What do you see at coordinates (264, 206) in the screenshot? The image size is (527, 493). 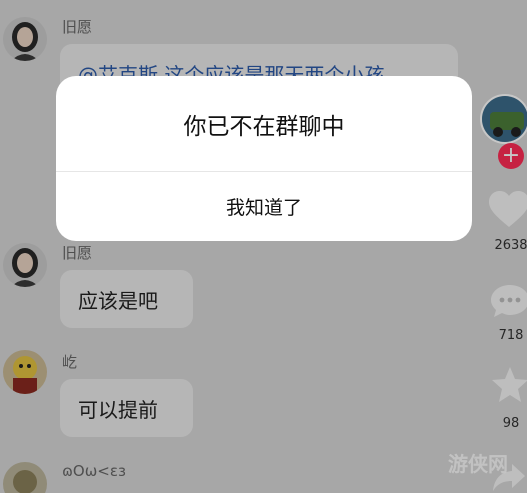 I see `acknowledge-button: 我知道了` at bounding box center [264, 206].